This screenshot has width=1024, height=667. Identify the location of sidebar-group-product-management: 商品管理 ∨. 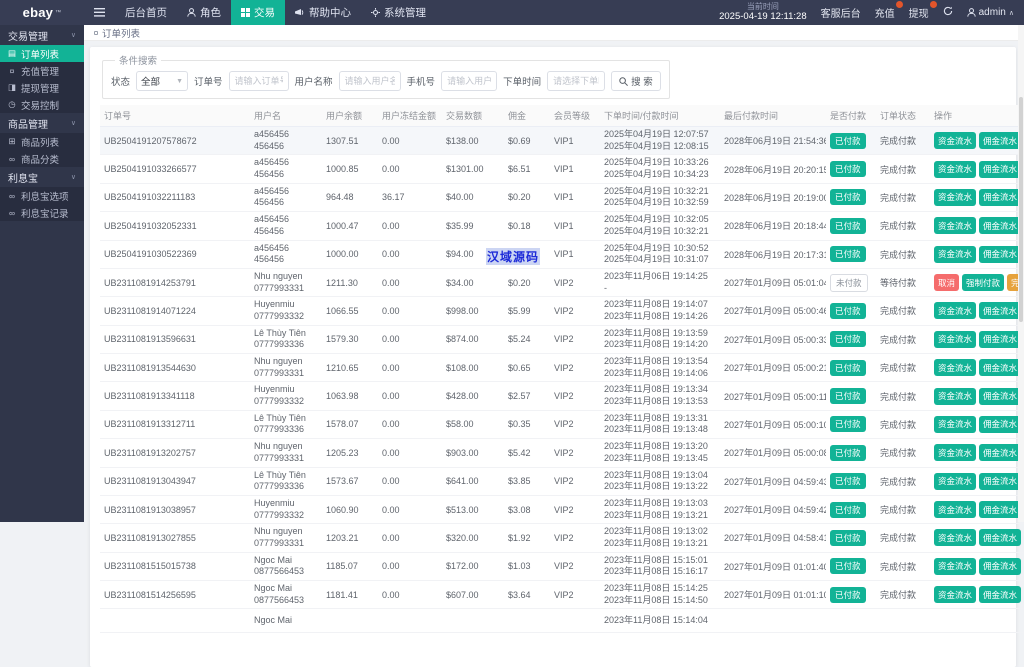
(42, 123).